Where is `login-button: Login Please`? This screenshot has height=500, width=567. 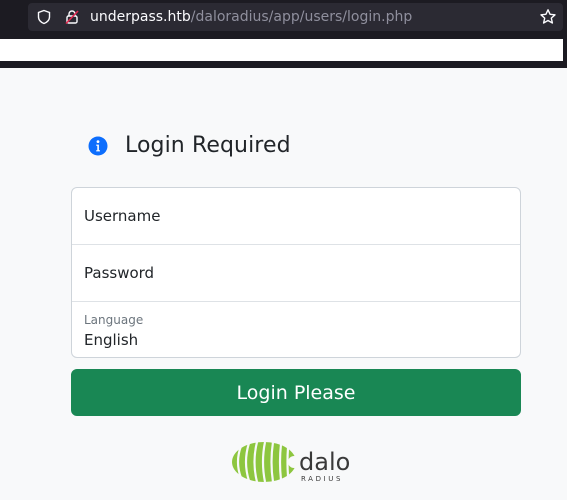 login-button: Login Please is located at coordinates (296, 392).